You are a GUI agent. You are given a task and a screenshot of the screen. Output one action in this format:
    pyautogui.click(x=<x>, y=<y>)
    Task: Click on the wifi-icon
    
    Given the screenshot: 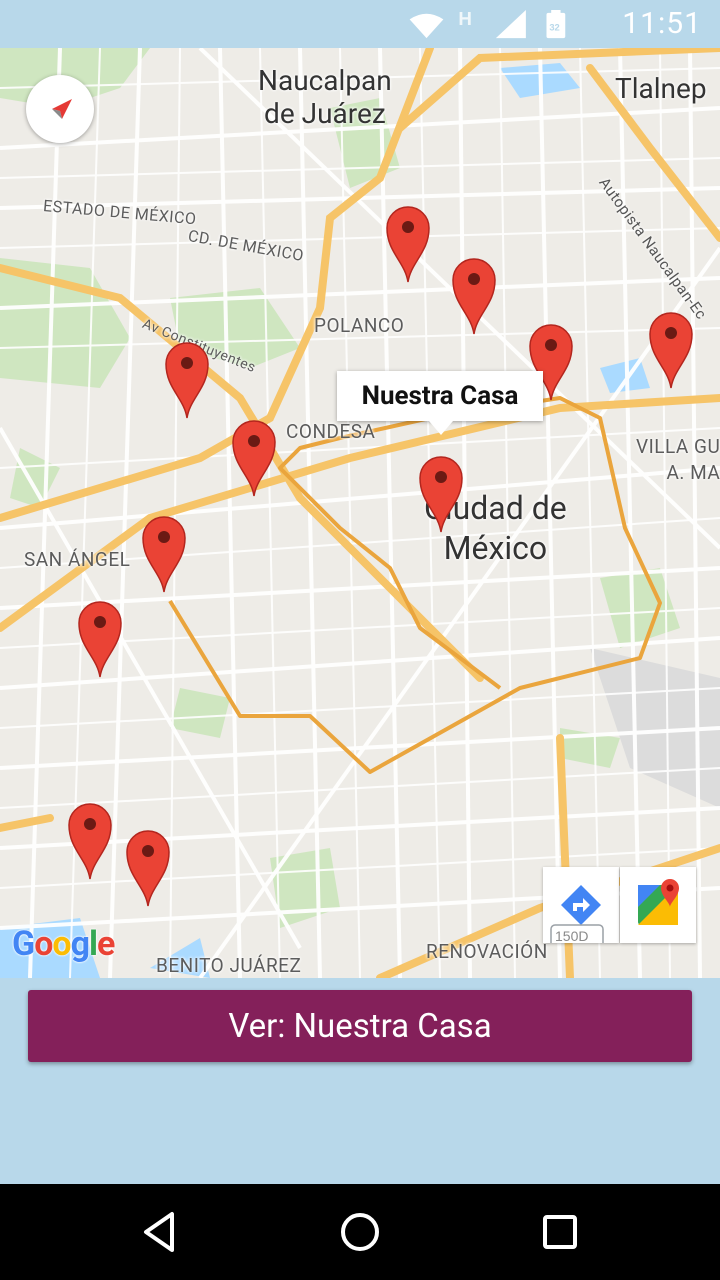 What is the action you would take?
    pyautogui.click(x=426, y=26)
    